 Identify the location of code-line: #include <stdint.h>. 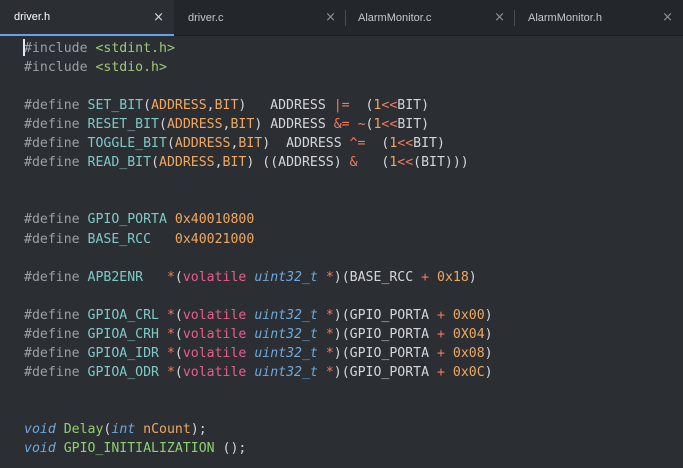
(99, 48).